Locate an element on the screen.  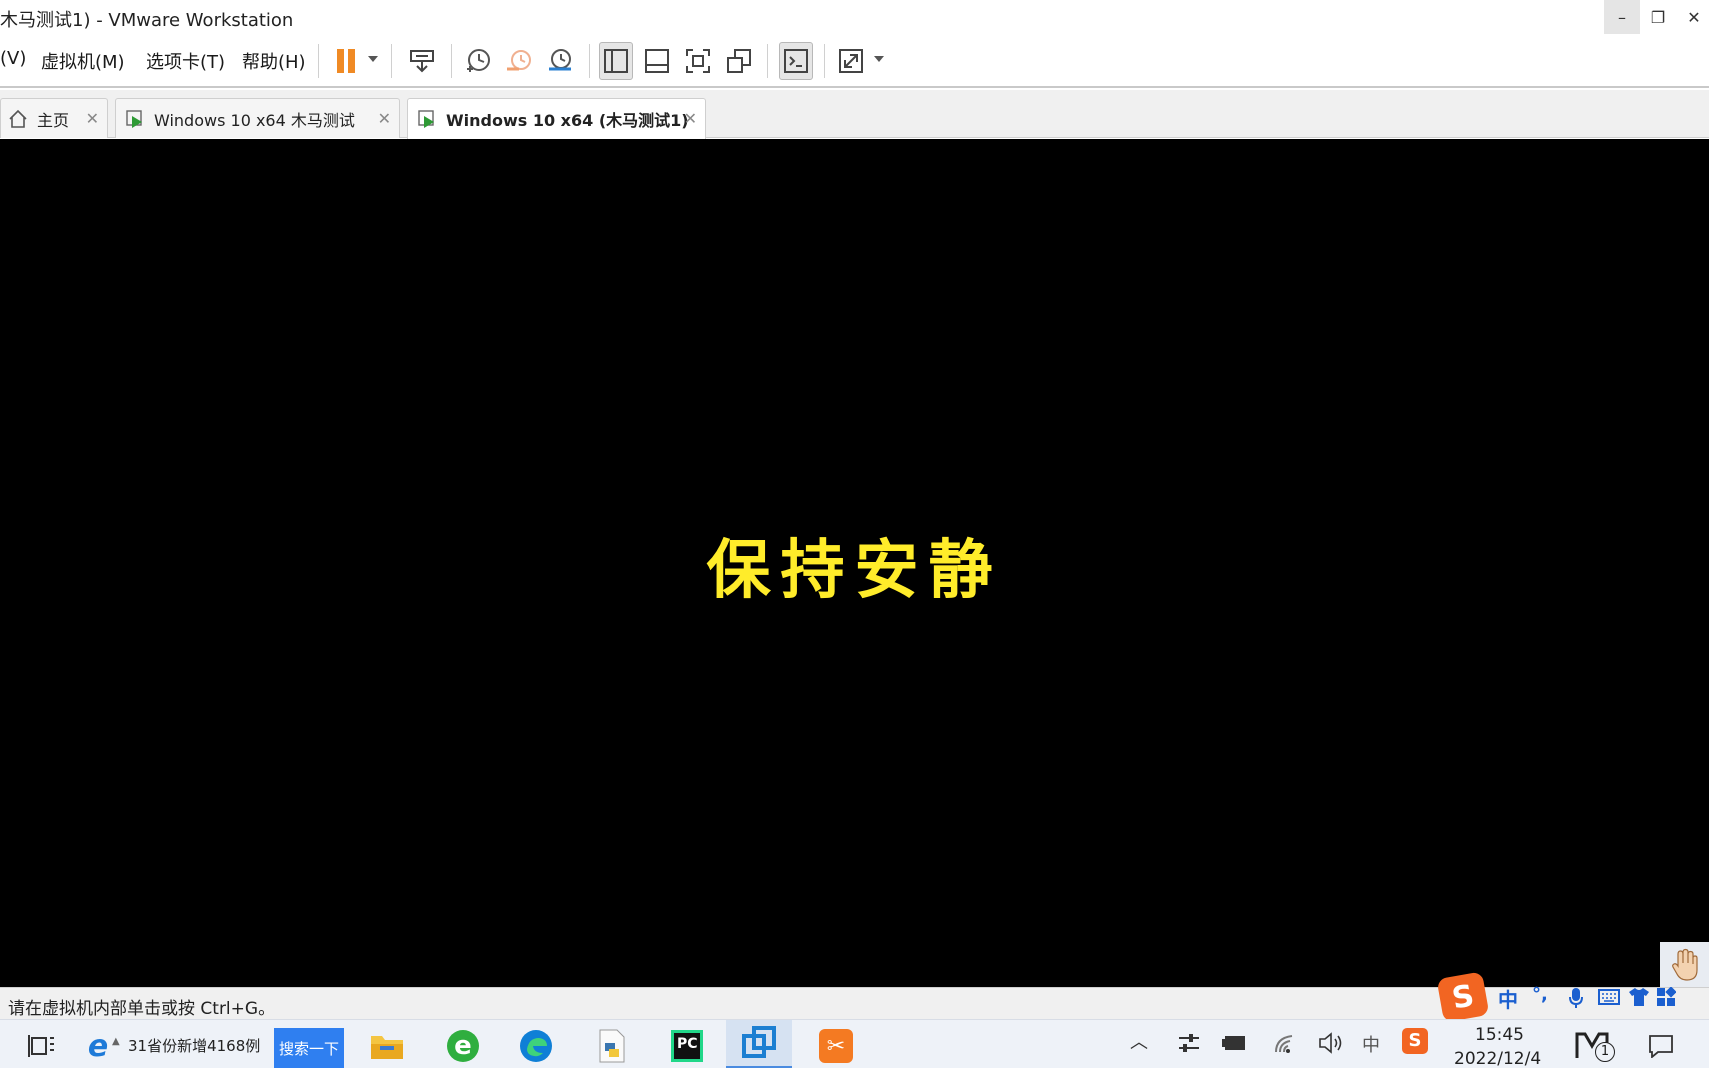
ime-toolbar: S 中 °, is located at coordinates (1572, 997).